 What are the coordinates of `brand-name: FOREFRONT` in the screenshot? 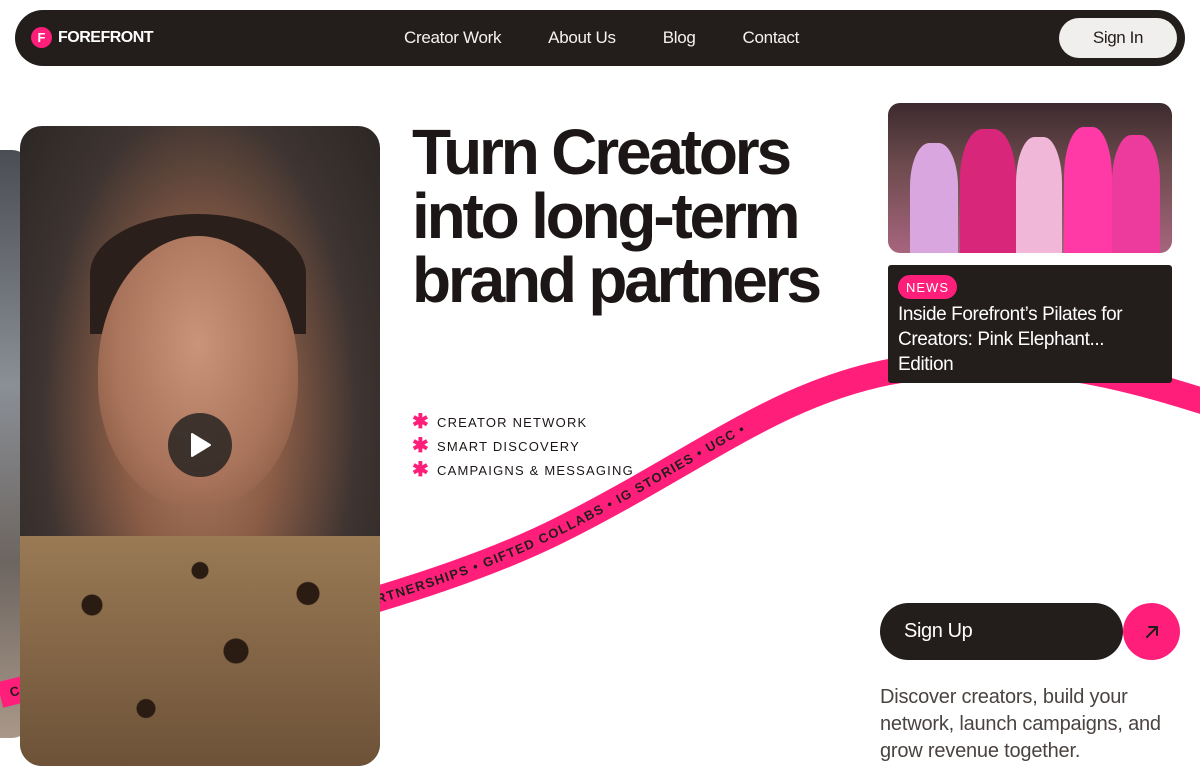 It's located at (106, 37).